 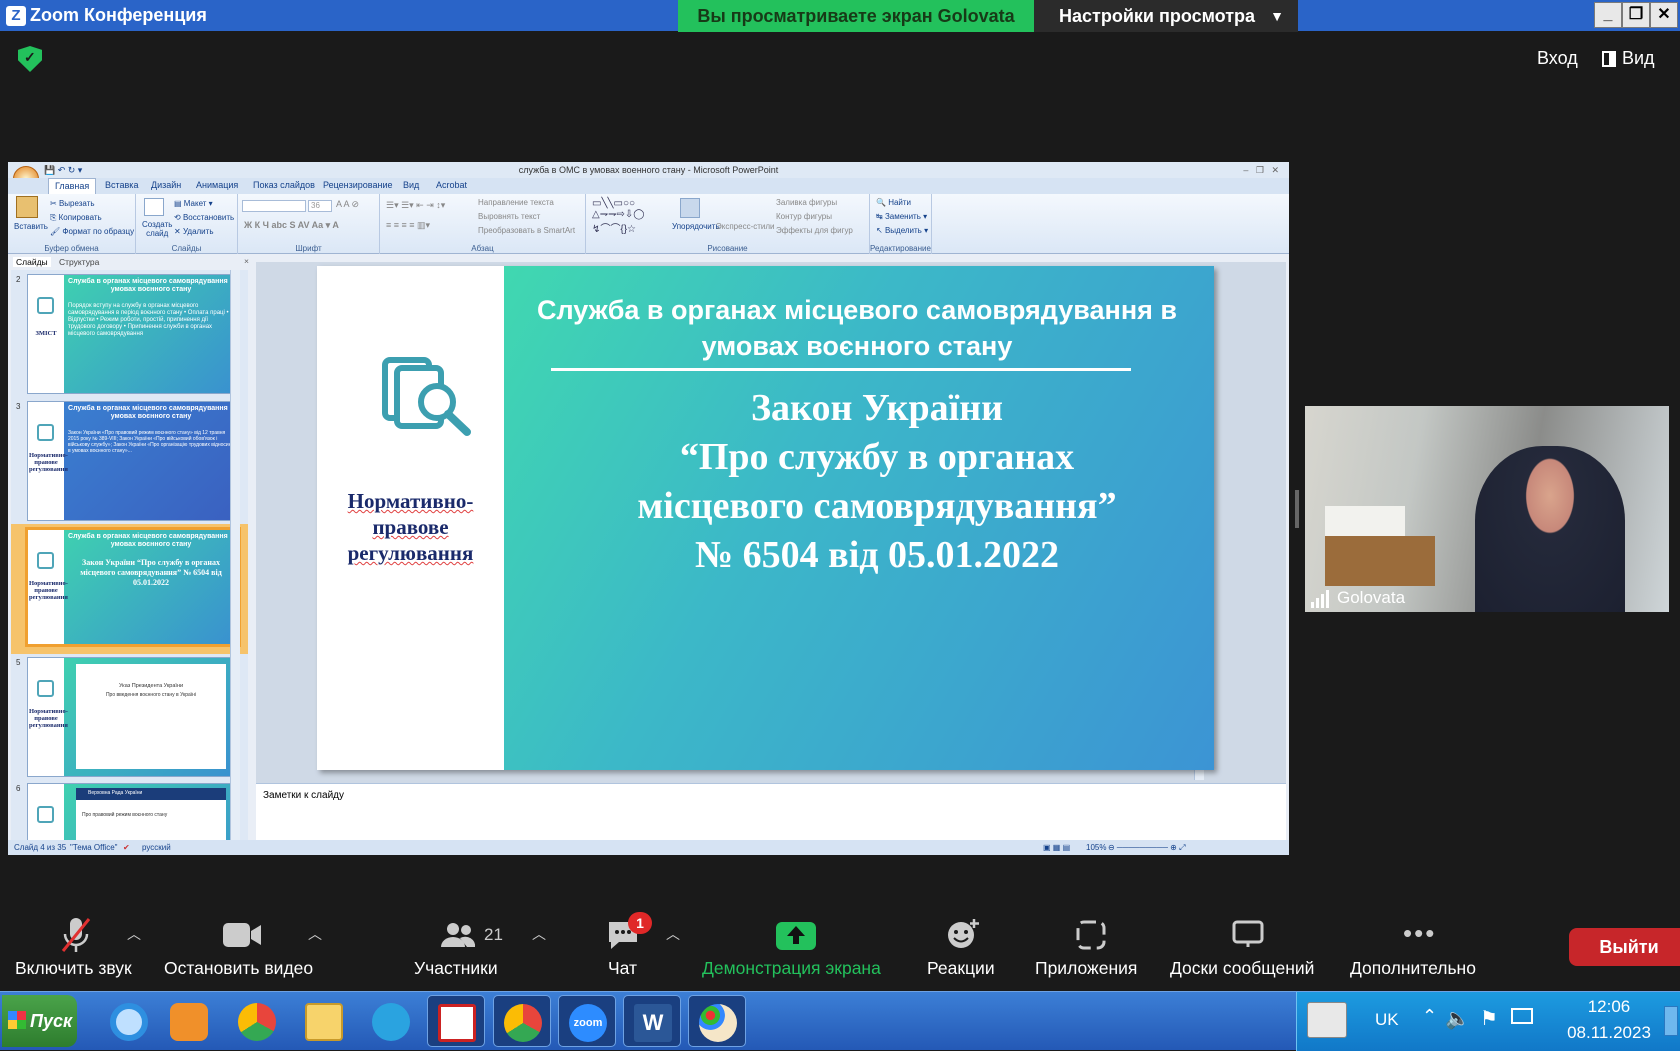 I want to click on language: русский, so click(x=156, y=847).